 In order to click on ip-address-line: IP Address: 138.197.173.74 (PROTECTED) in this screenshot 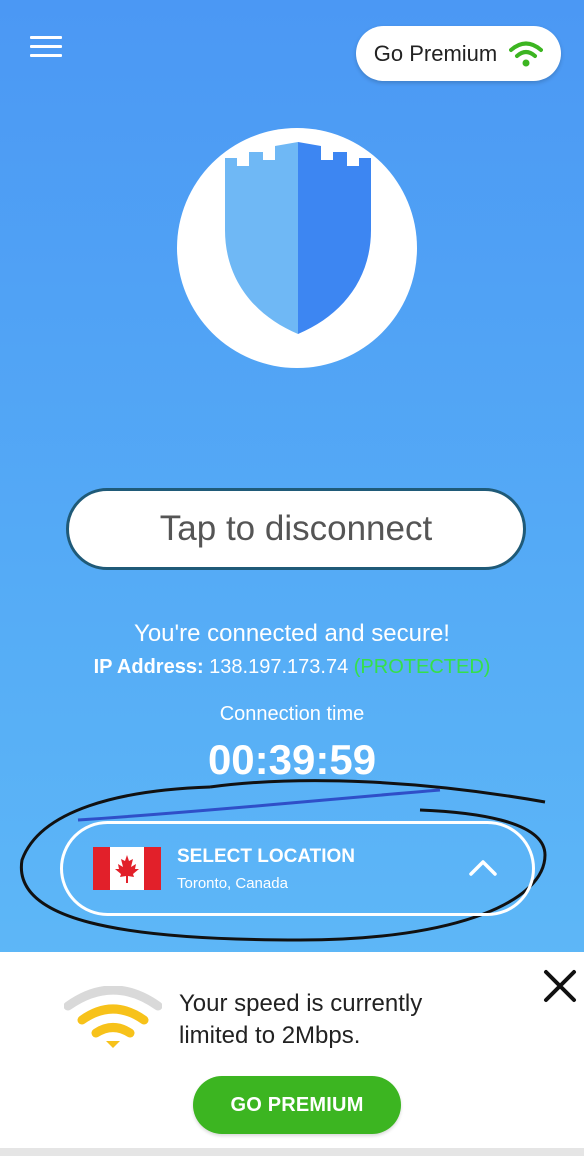, I will do `click(292, 667)`.